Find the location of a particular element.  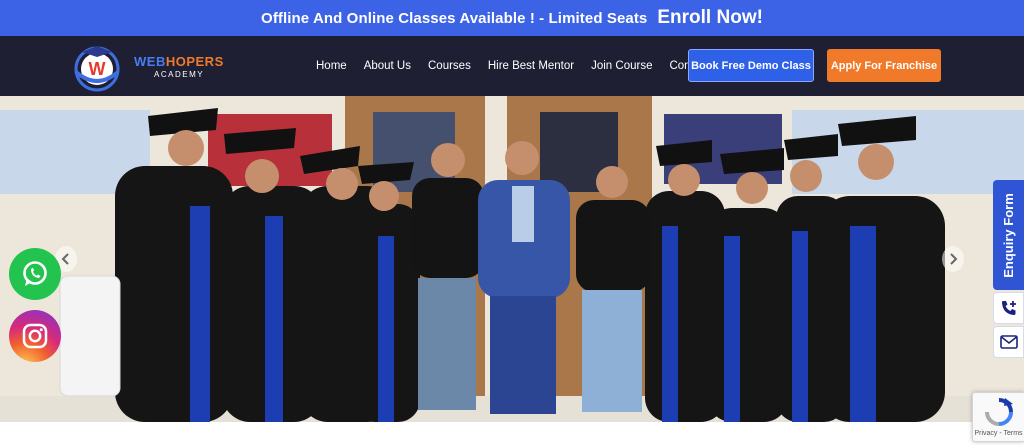

enroll-now-link: Enroll Now! is located at coordinates (710, 18).